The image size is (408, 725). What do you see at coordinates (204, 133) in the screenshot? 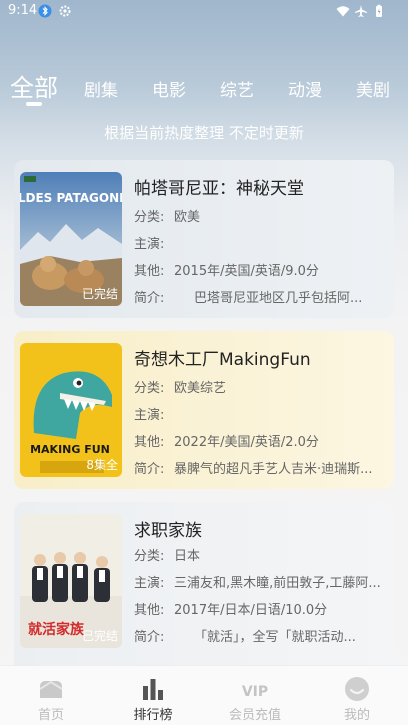
I see `ranking-subtitle: 根据当前热度整理 不定时更新` at bounding box center [204, 133].